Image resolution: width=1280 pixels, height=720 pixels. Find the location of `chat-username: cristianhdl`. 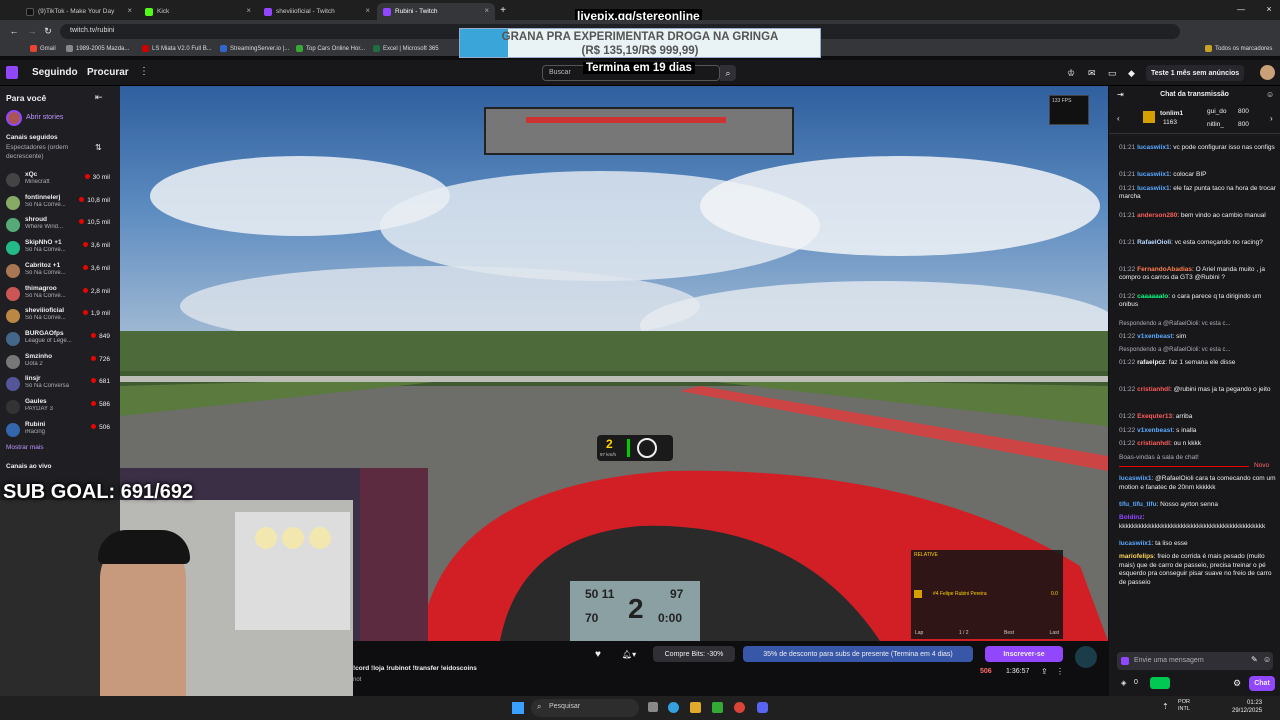

chat-username: cristianhdl is located at coordinates (1153, 443).